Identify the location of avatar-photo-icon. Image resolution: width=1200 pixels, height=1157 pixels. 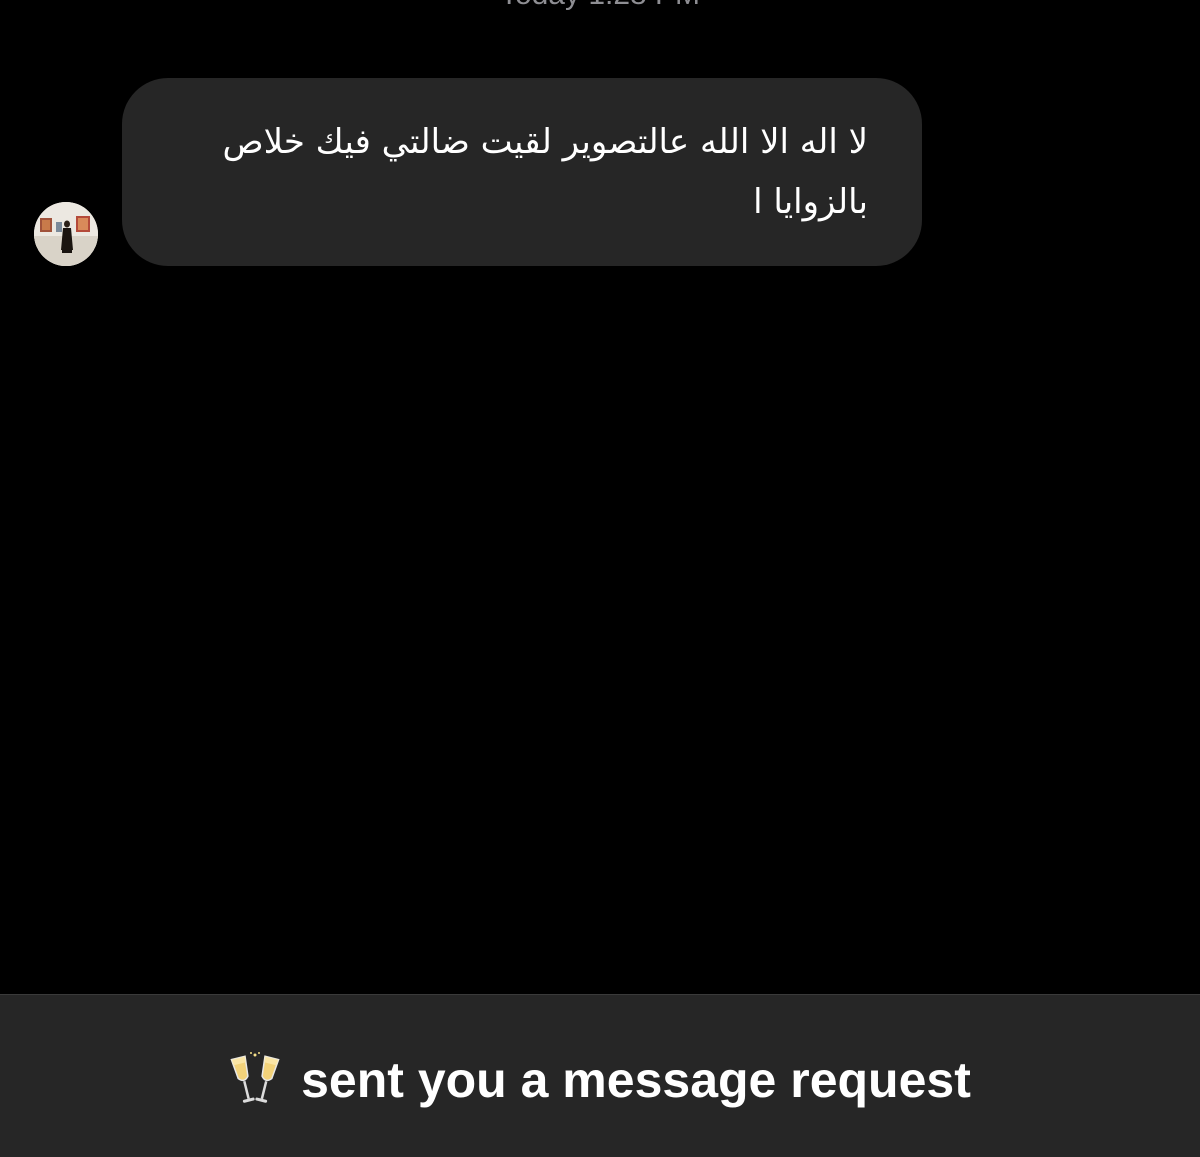
(66, 234).